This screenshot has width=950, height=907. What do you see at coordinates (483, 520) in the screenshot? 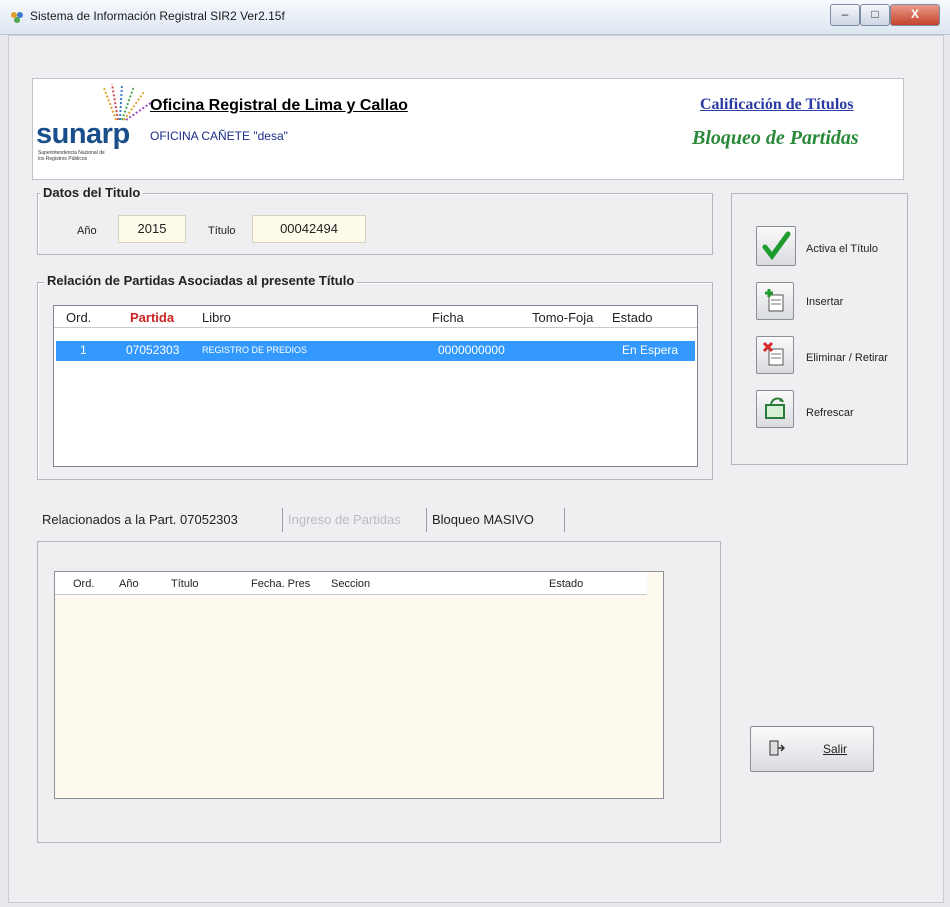
I see `tab-bloqueo-masivo: Bloqueo MASIVO` at bounding box center [483, 520].